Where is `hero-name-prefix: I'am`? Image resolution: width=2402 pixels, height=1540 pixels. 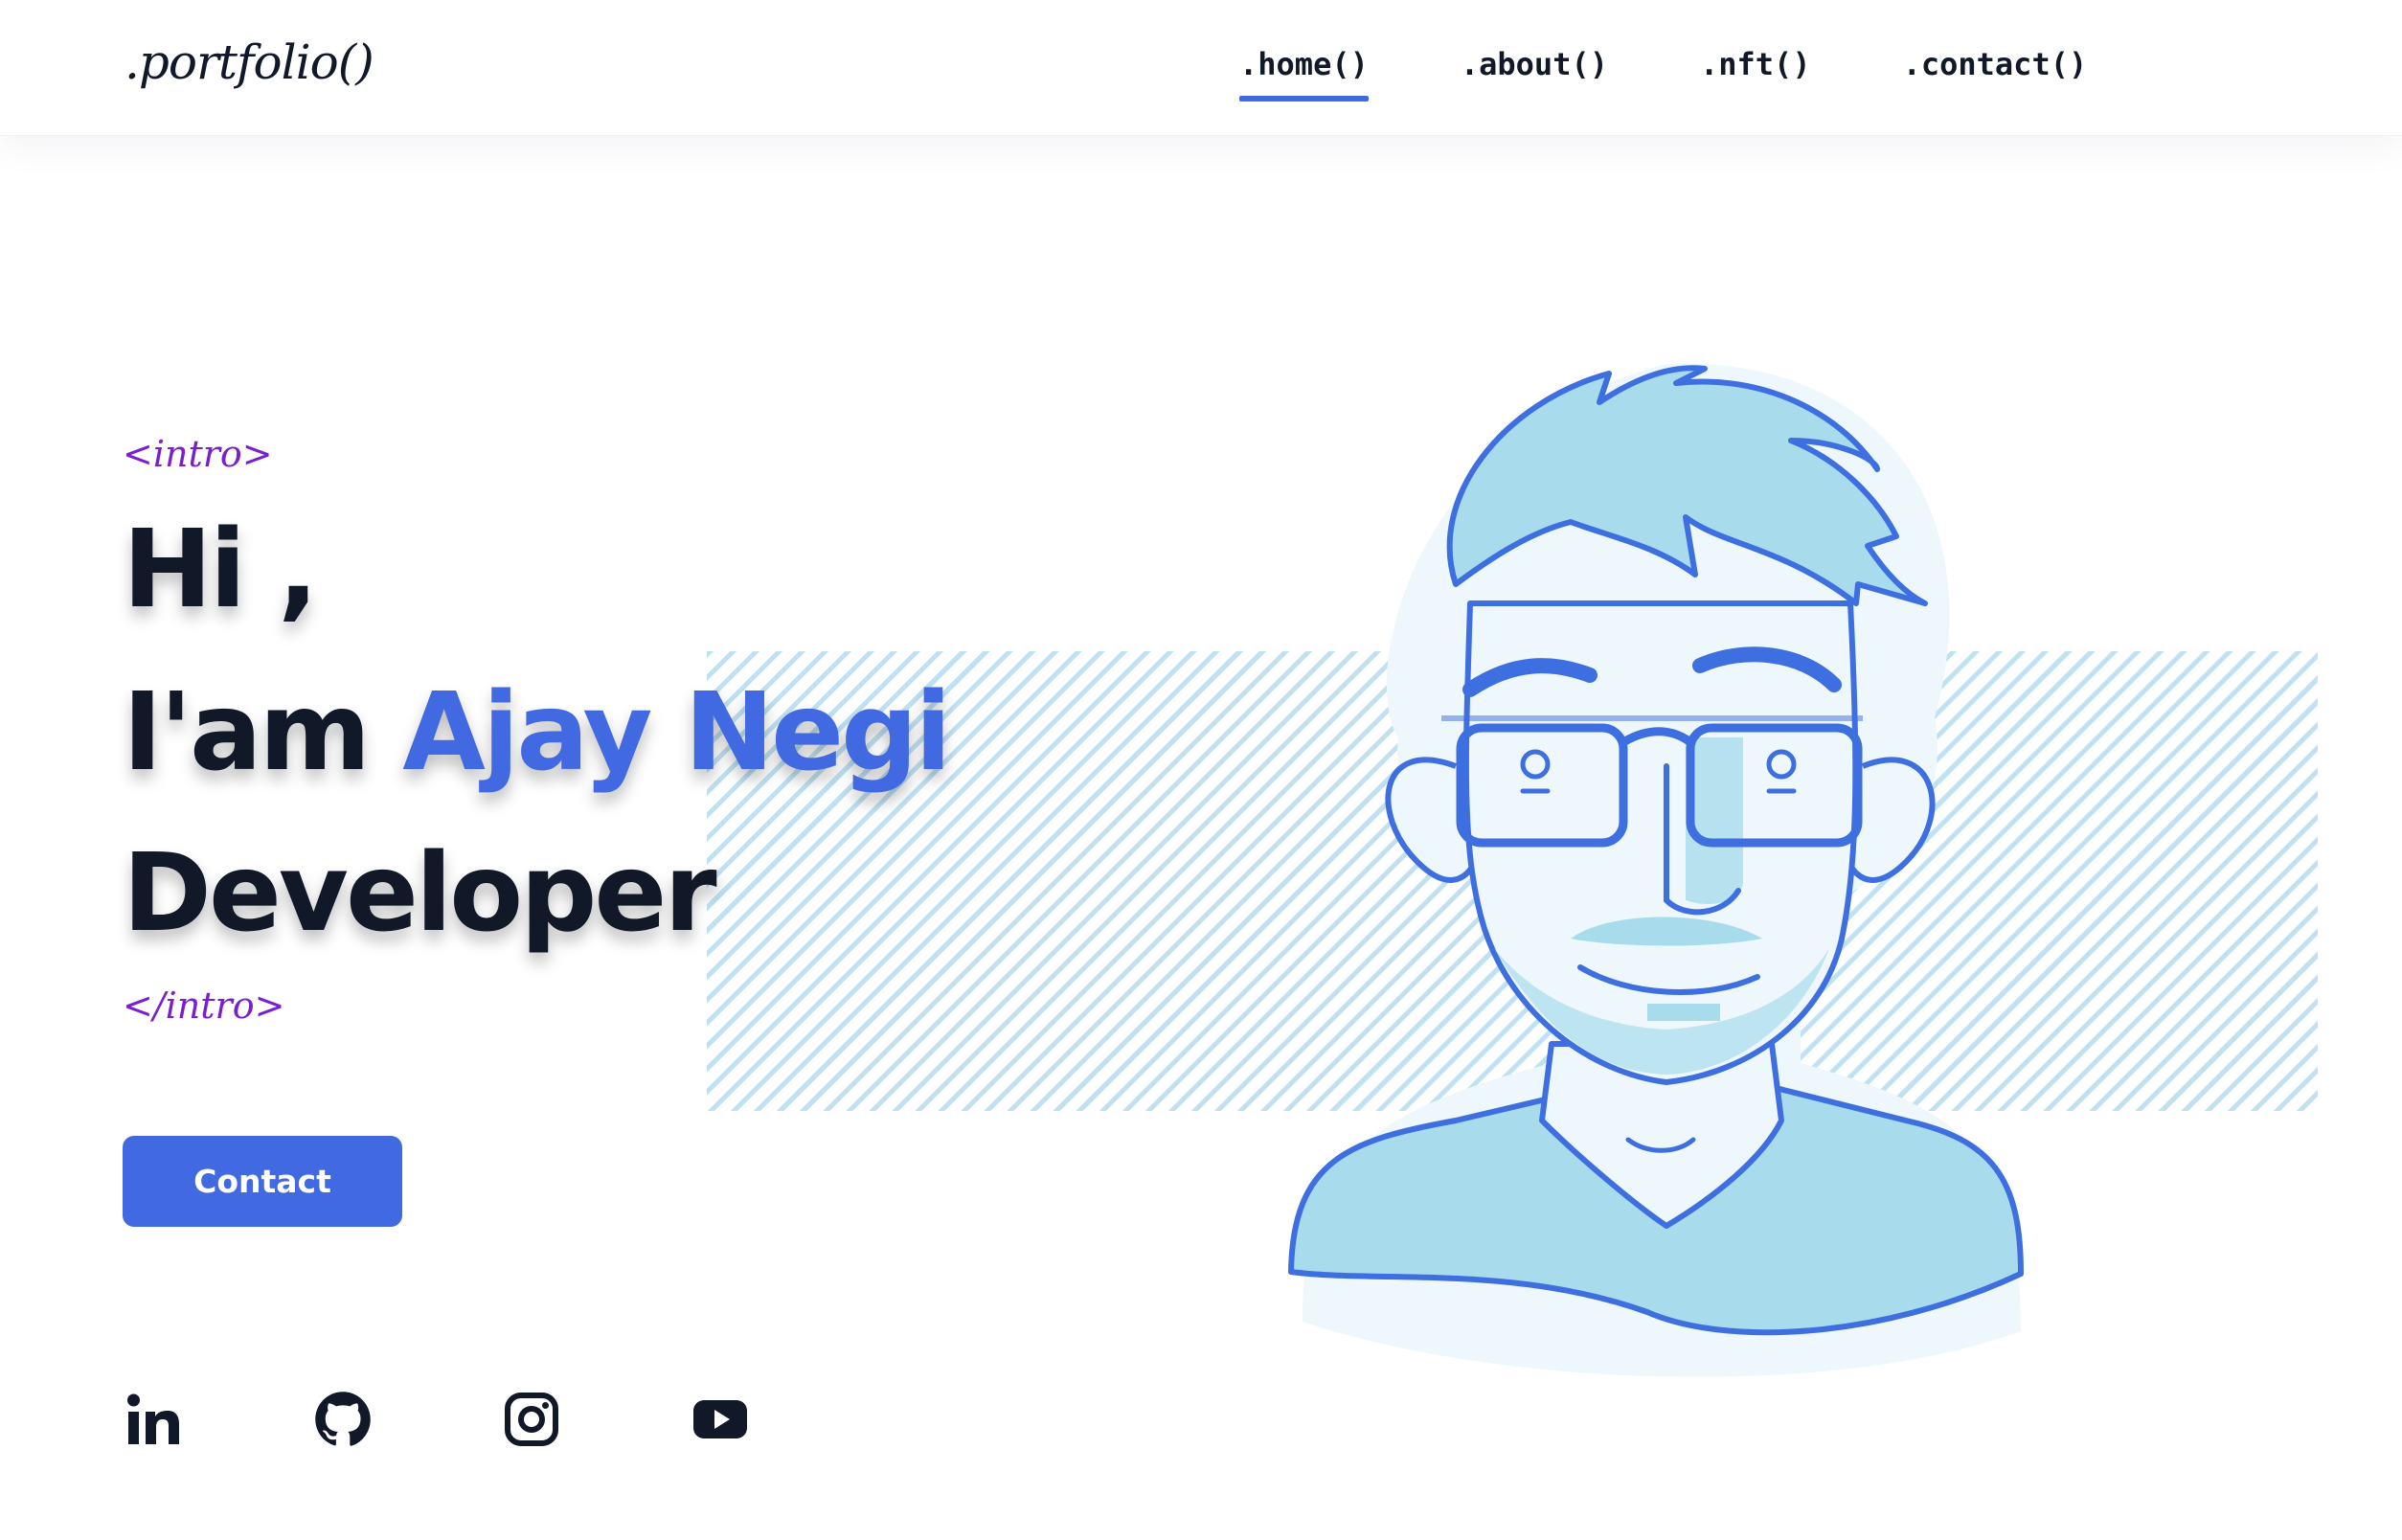
hero-name-prefix: I'am is located at coordinates (263, 732).